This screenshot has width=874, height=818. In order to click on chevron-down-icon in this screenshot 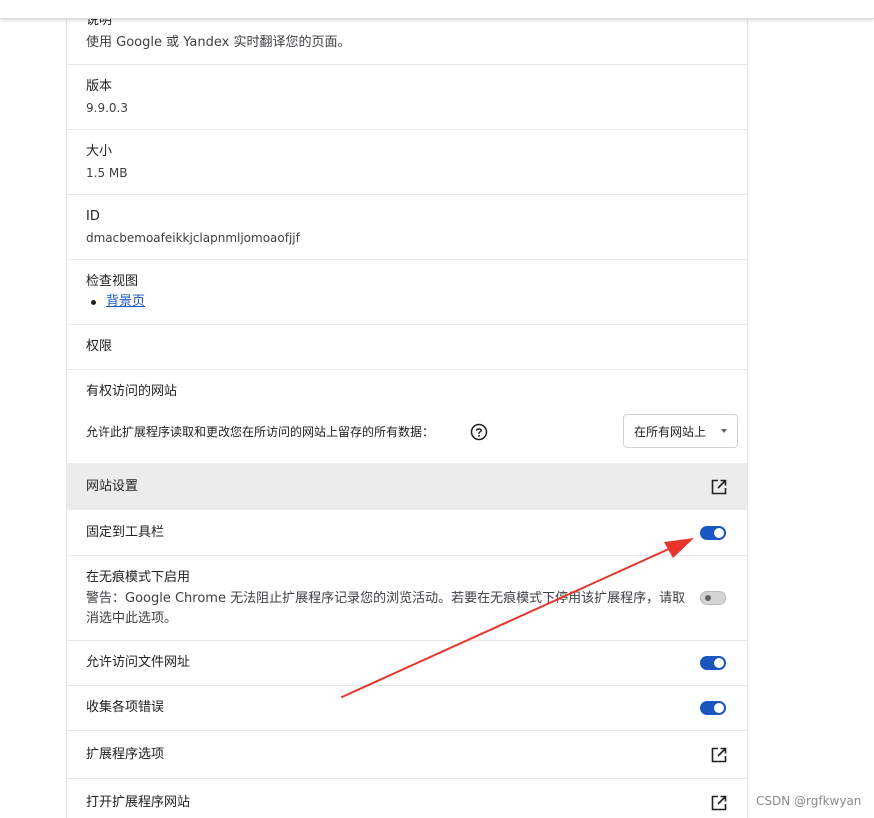, I will do `click(724, 431)`.